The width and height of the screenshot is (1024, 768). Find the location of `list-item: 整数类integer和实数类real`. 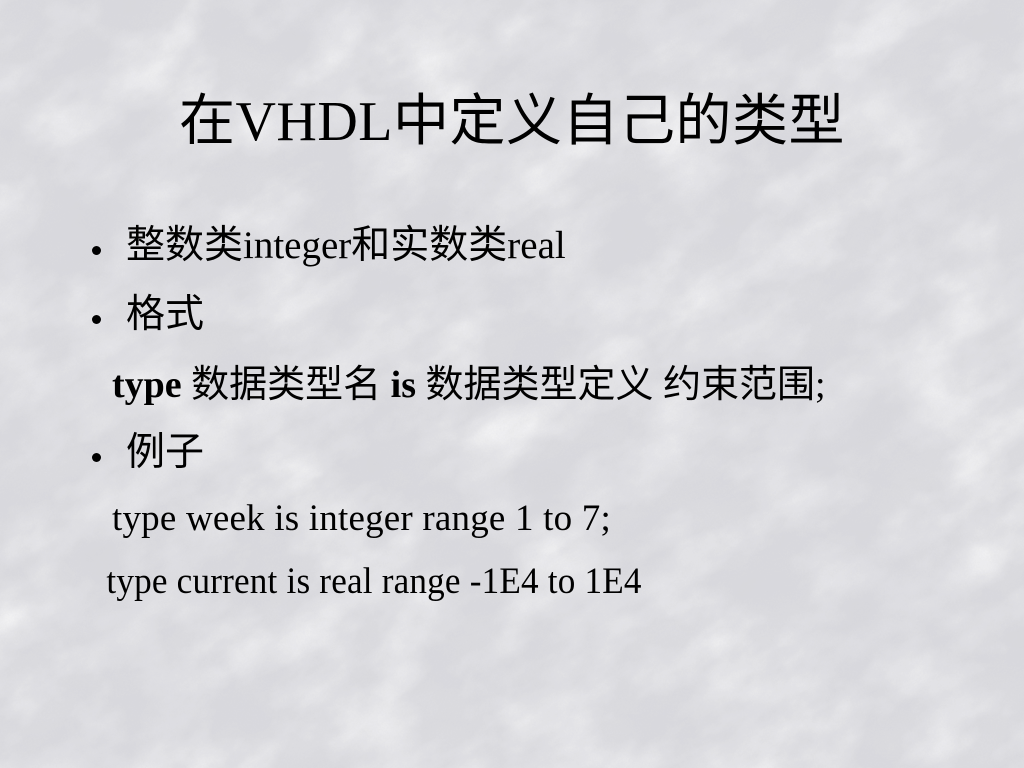

list-item: 整数类integer和实数类real is located at coordinates (512, 245).